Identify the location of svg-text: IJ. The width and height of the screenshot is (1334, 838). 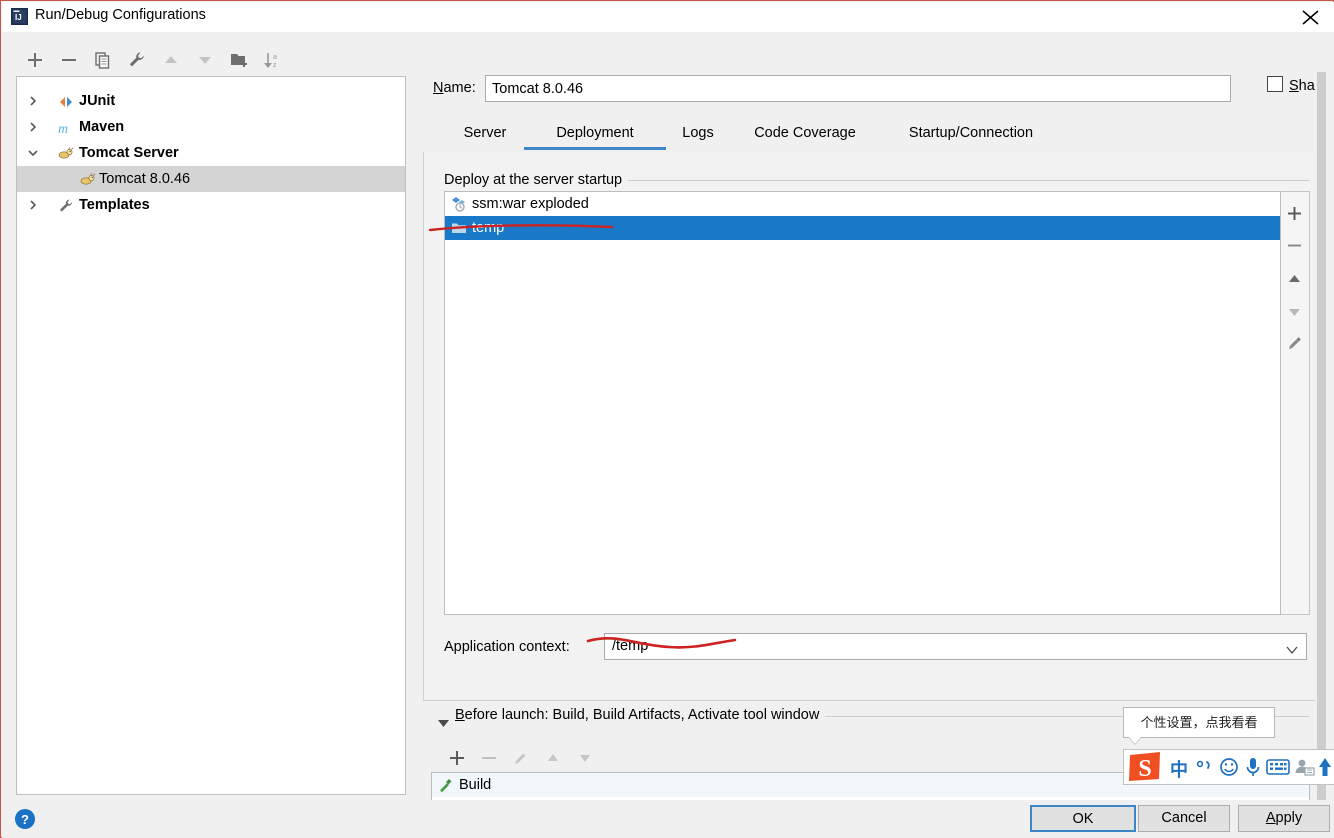
(18, 17).